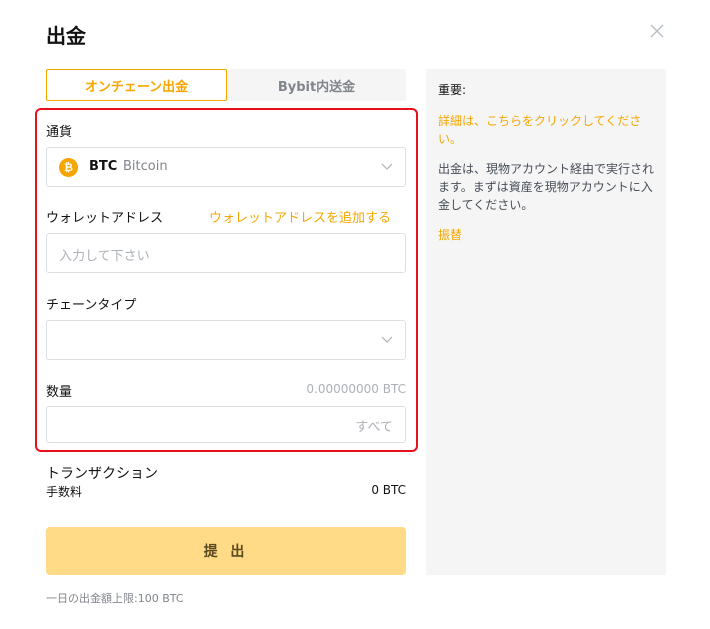  I want to click on withdraw-tabs: オンチェーン出金 Bybit内送金, so click(226, 85).